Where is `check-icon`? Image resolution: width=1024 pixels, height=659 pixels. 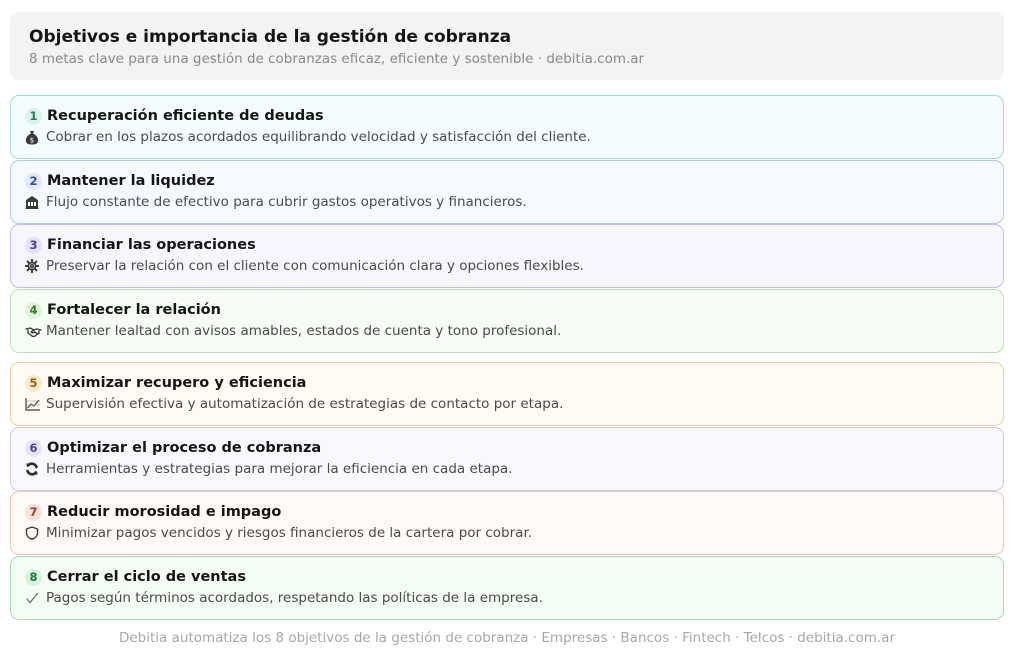
check-icon is located at coordinates (34, 598).